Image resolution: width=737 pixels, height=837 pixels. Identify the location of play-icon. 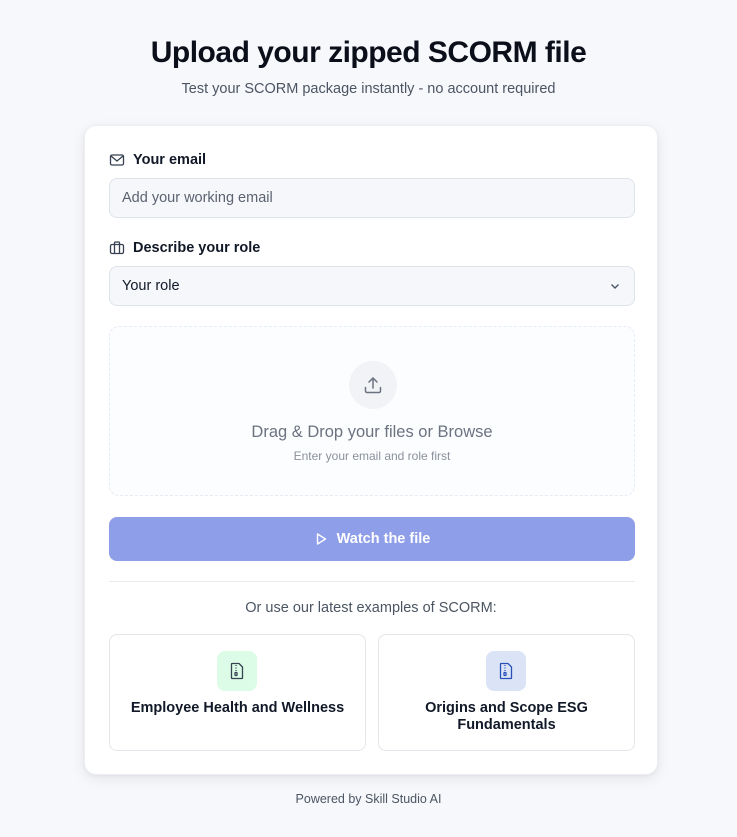
(321, 539).